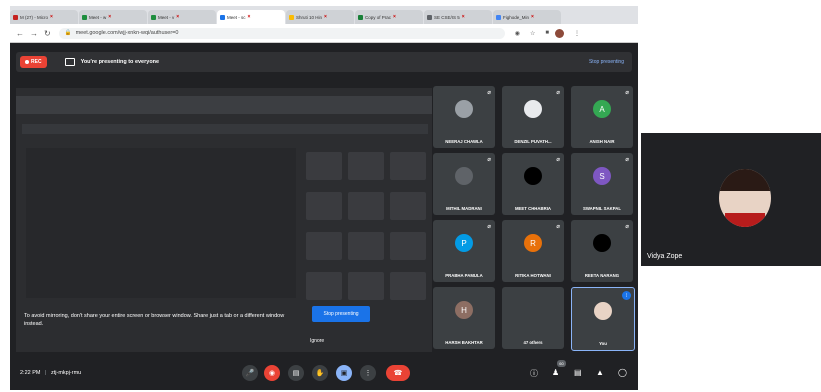 The width and height of the screenshot is (821, 392). What do you see at coordinates (602, 208) in the screenshot?
I see `participant-name: SWAPNIL SAKPAL` at bounding box center [602, 208].